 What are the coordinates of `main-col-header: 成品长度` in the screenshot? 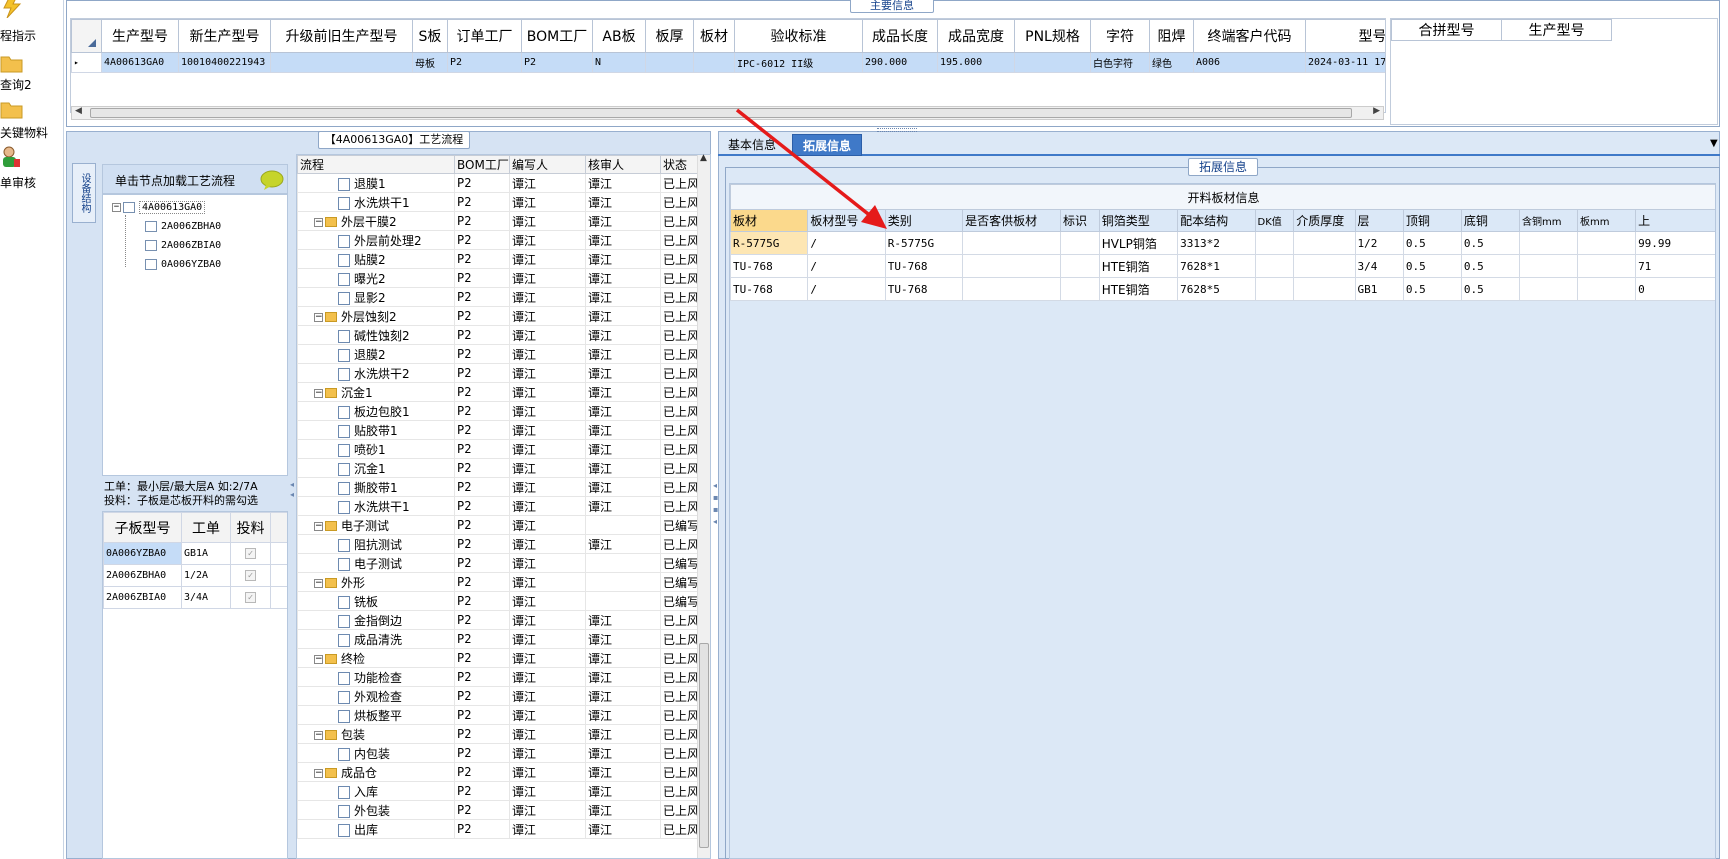 It's located at (900, 36).